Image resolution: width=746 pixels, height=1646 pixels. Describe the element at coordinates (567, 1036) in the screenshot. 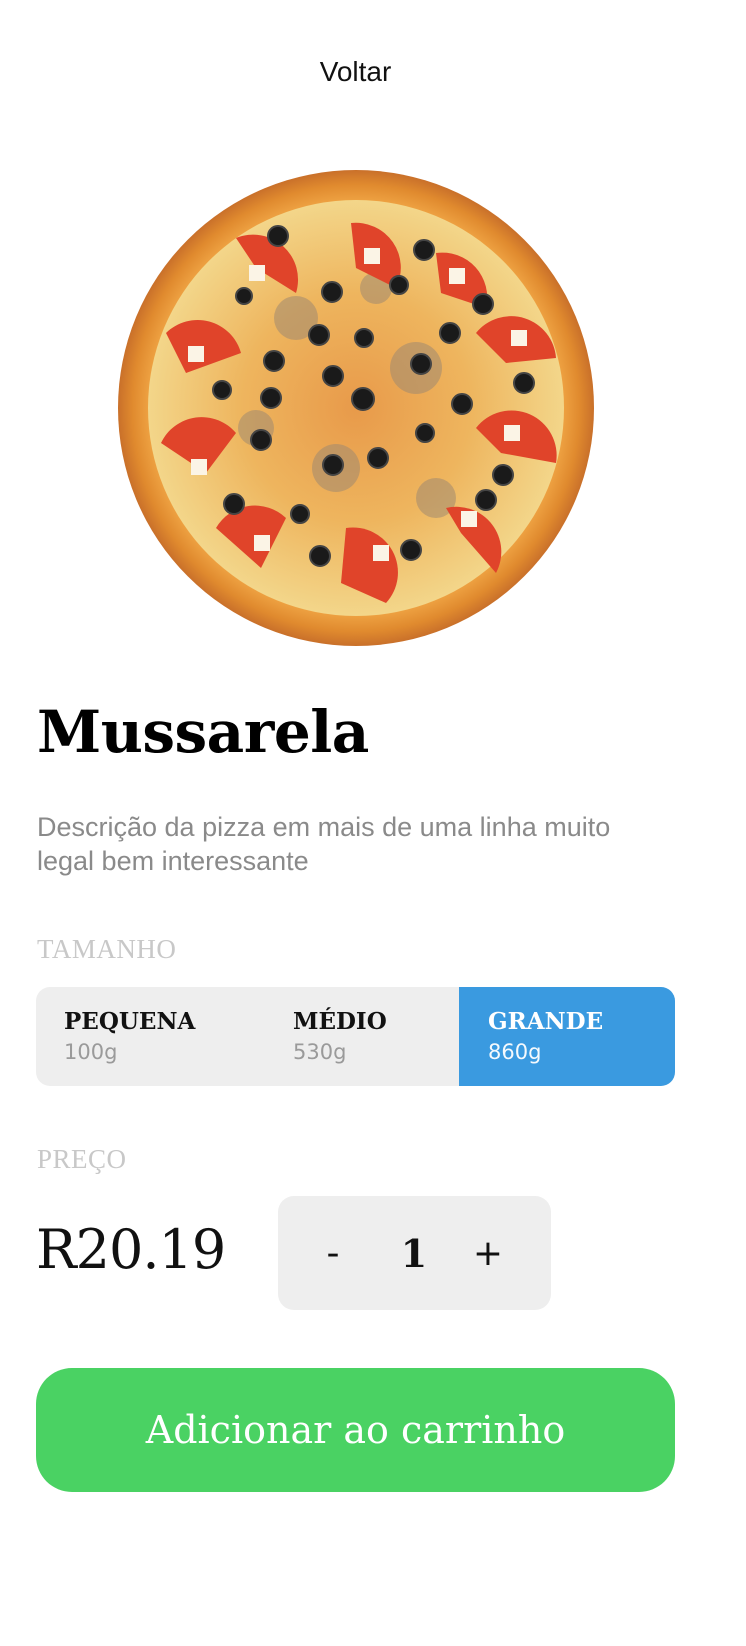

I see `size-option-grande: GRANDE 860g` at that location.